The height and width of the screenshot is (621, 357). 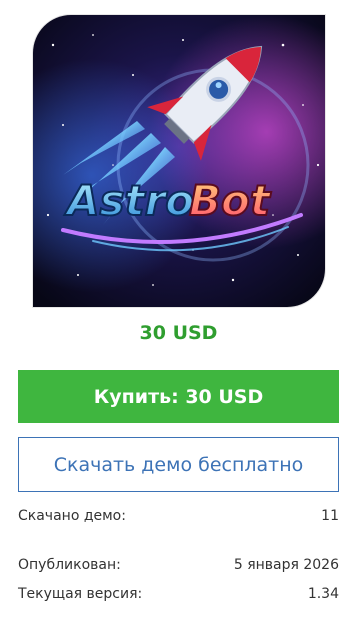 What do you see at coordinates (330, 516) in the screenshot?
I see `downloads-value: 11` at bounding box center [330, 516].